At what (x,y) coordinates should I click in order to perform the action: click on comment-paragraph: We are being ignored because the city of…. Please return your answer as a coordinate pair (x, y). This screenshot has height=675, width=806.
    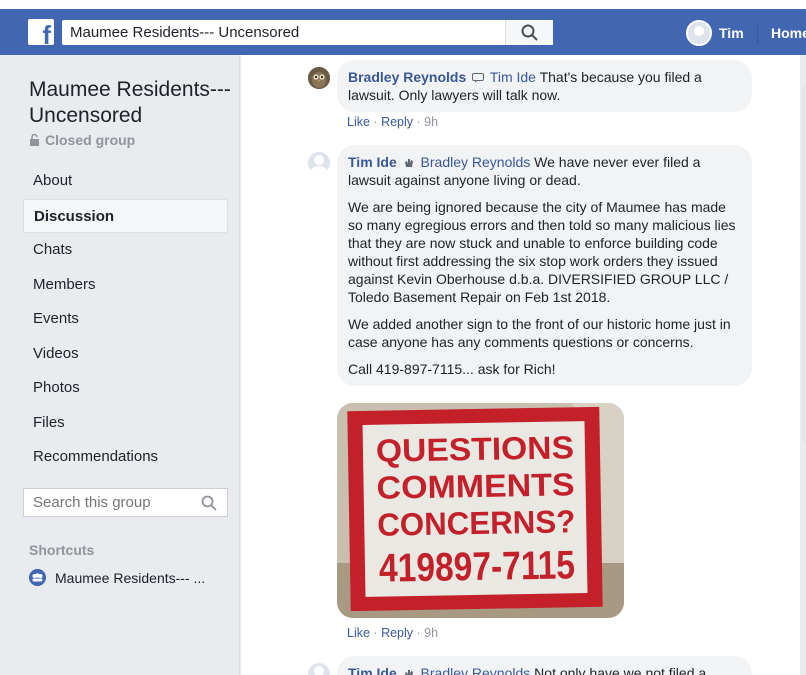
    Looking at the image, I should click on (542, 252).